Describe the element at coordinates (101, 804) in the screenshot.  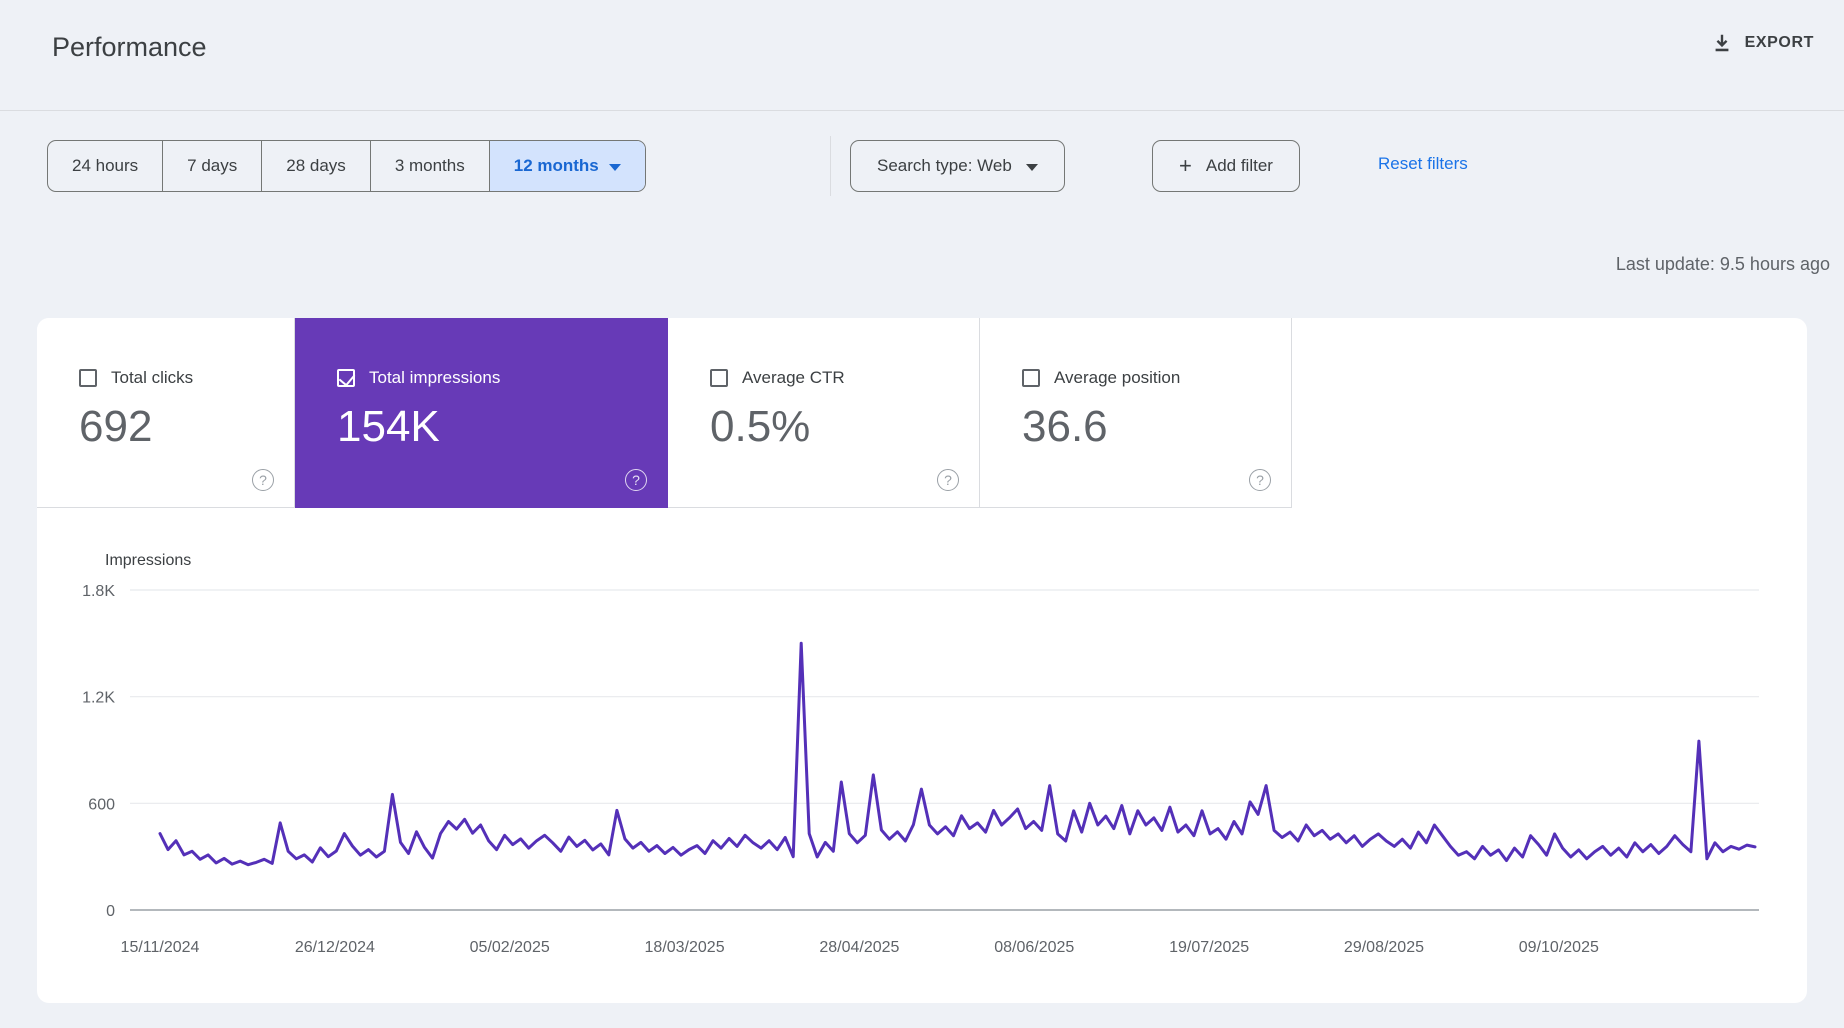
I see `svg-text: 600` at that location.